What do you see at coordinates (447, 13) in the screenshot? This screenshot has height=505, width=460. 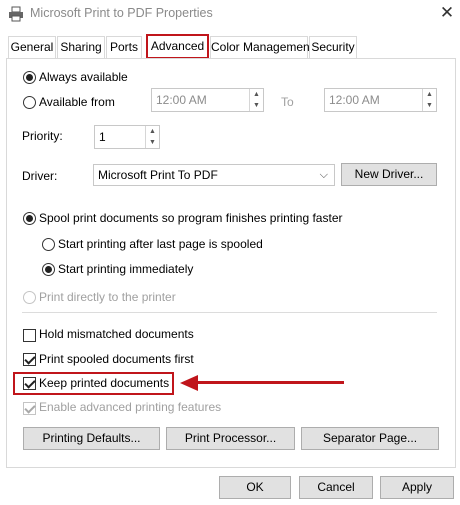 I see `close-icon: ✕` at bounding box center [447, 13].